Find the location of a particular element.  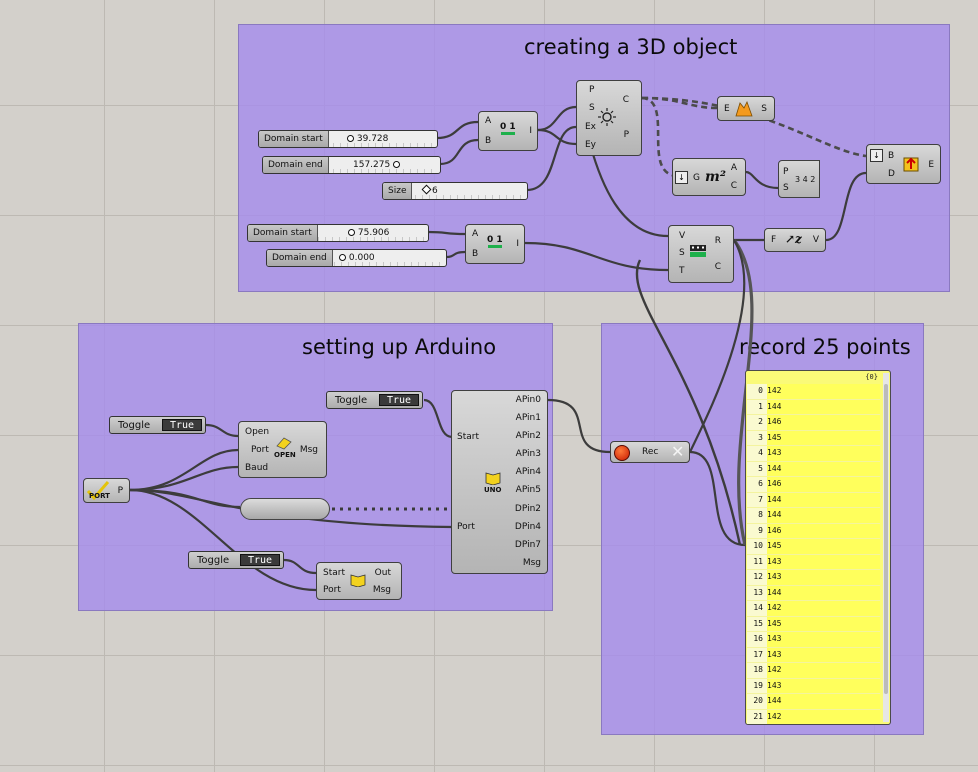

record-icon is located at coordinates (622, 453).